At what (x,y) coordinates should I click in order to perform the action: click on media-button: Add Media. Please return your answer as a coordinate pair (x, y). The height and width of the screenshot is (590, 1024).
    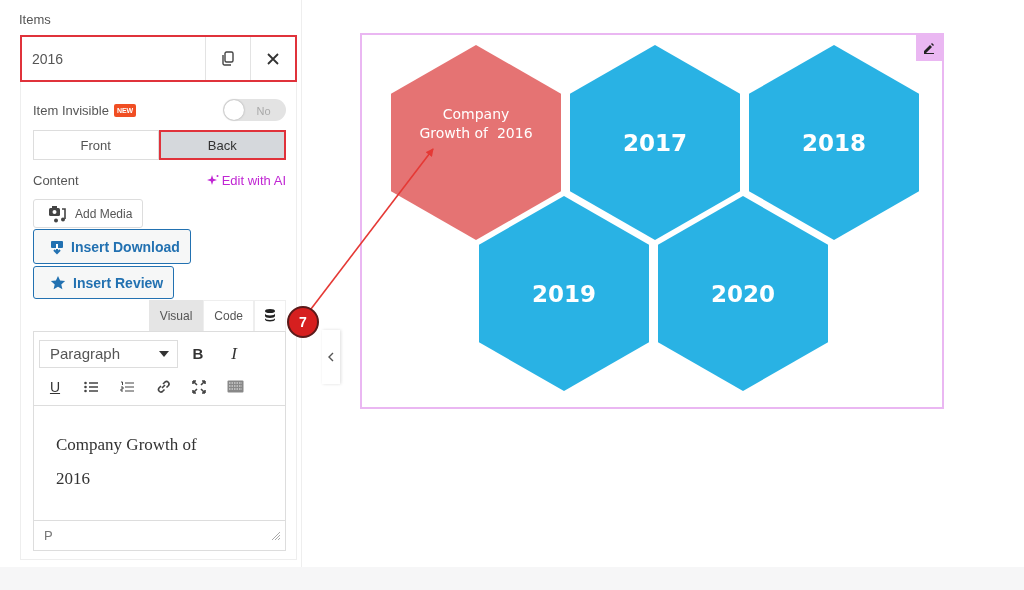
    Looking at the image, I should click on (88, 213).